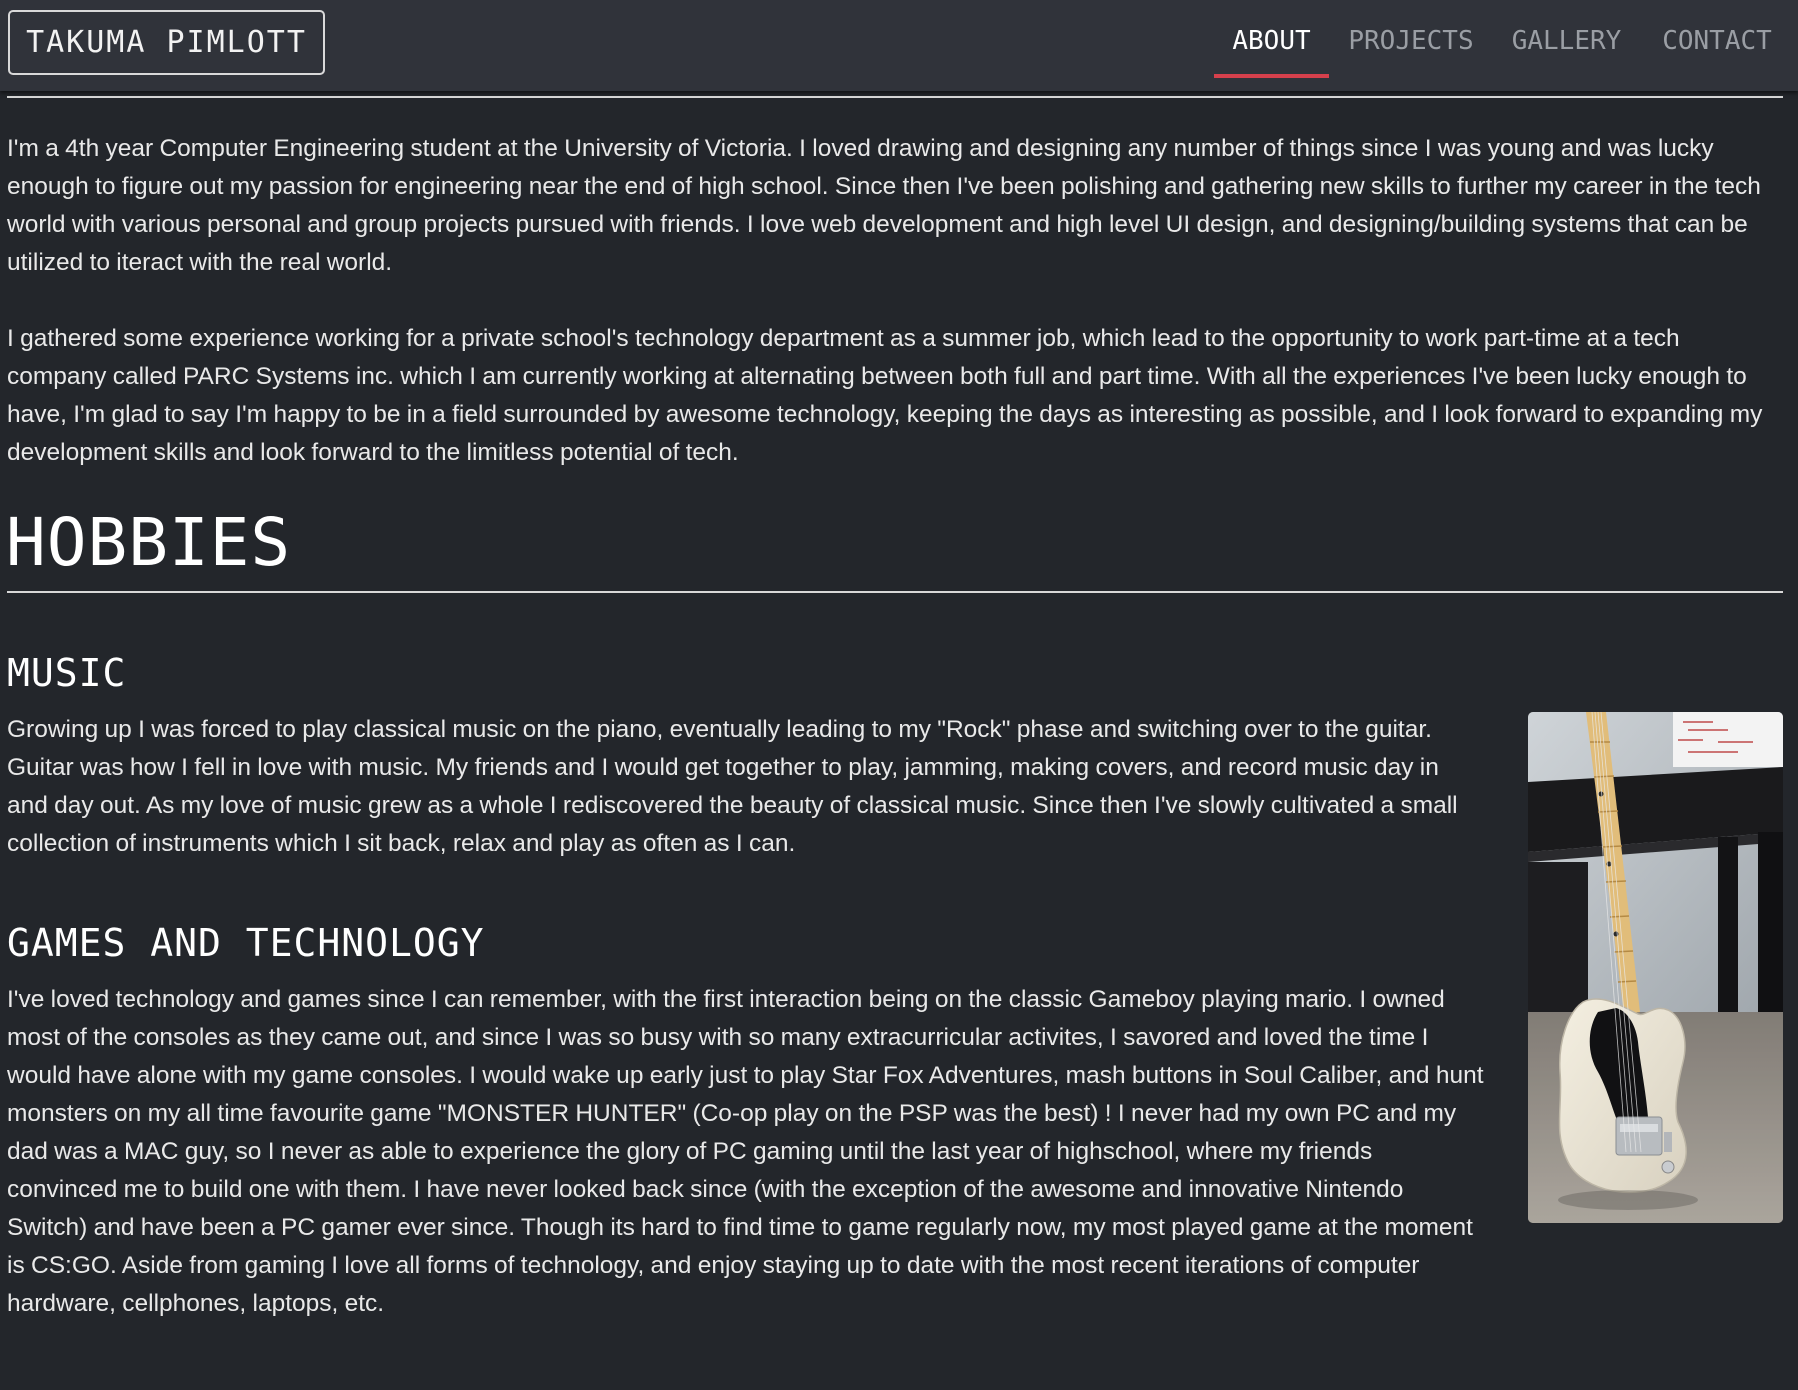 Image resolution: width=1798 pixels, height=1390 pixels. What do you see at coordinates (166, 42) in the screenshot?
I see `brand-logo-link: TAKUMA PIMLOTT` at bounding box center [166, 42].